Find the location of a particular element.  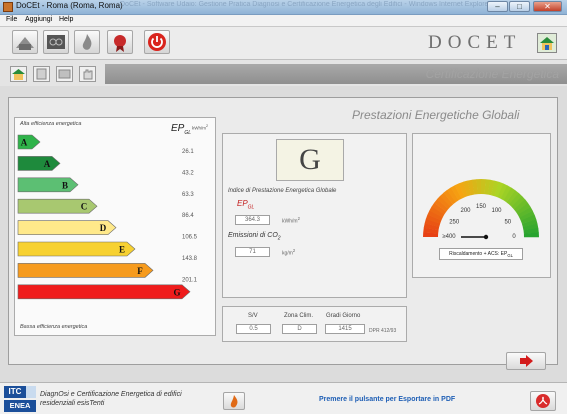

maximize-button: □ is located at coordinates (519, 6).